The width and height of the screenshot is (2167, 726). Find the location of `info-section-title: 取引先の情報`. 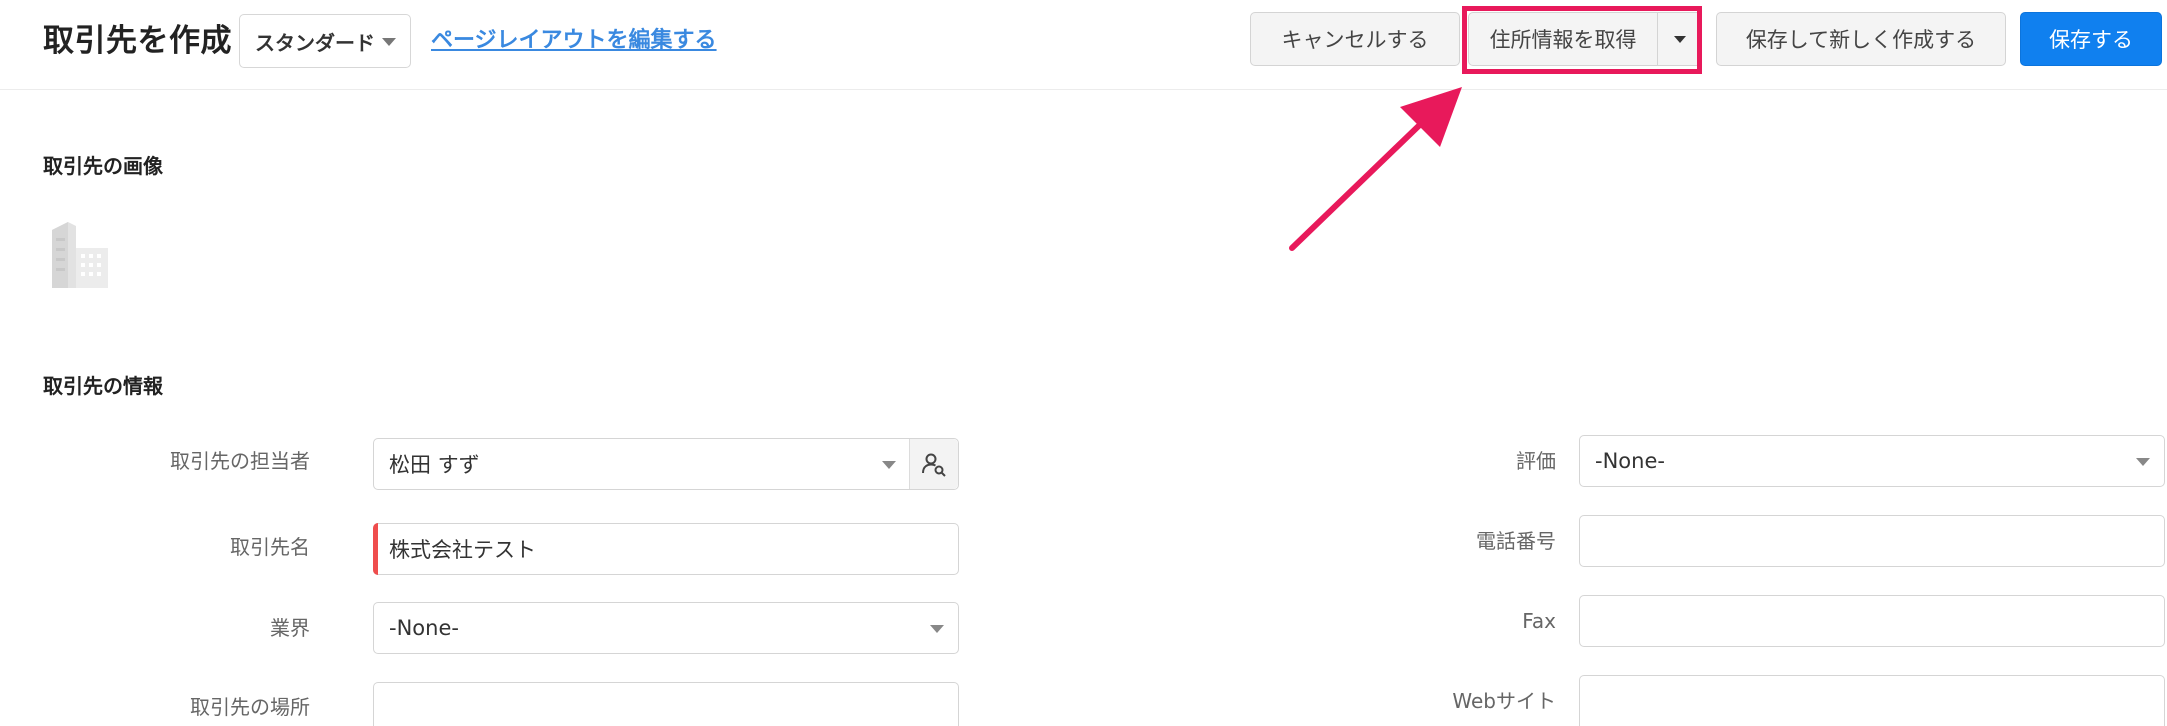

info-section-title: 取引先の情報 is located at coordinates (103, 386).